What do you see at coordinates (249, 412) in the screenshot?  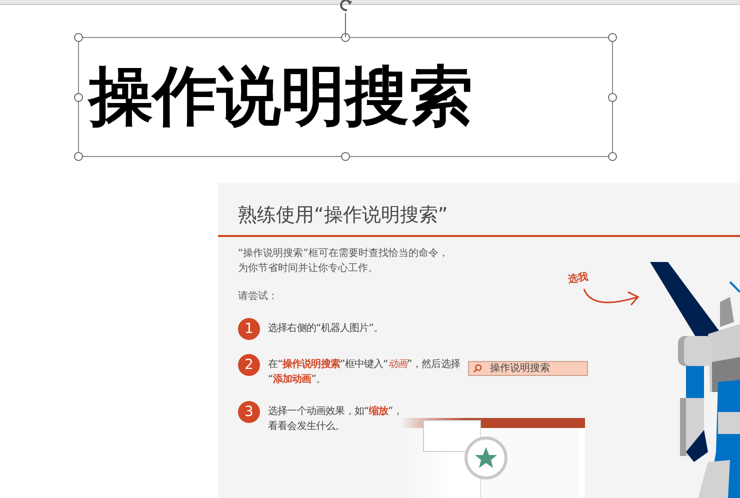 I see `step-number: 3` at bounding box center [249, 412].